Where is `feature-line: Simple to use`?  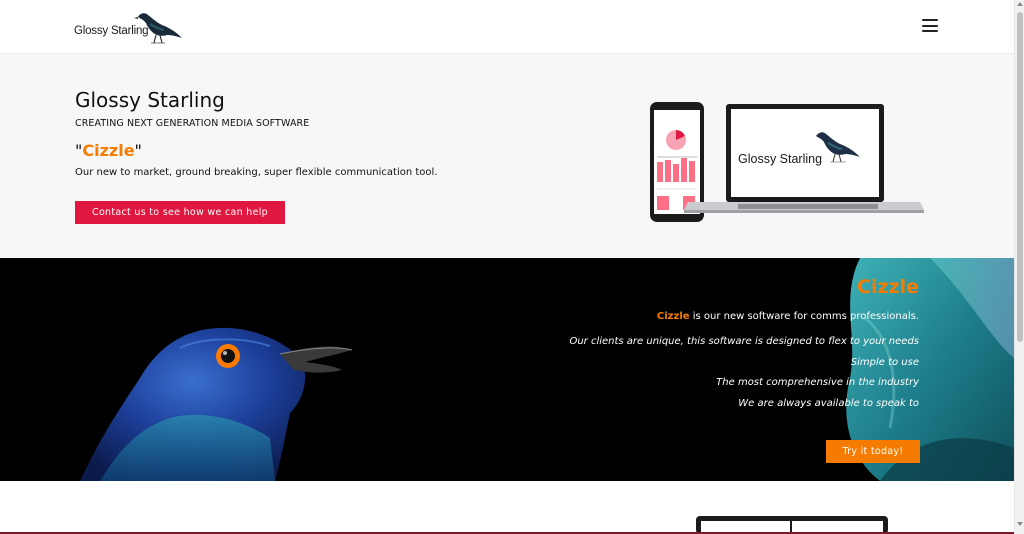 feature-line: Simple to use is located at coordinates (884, 362).